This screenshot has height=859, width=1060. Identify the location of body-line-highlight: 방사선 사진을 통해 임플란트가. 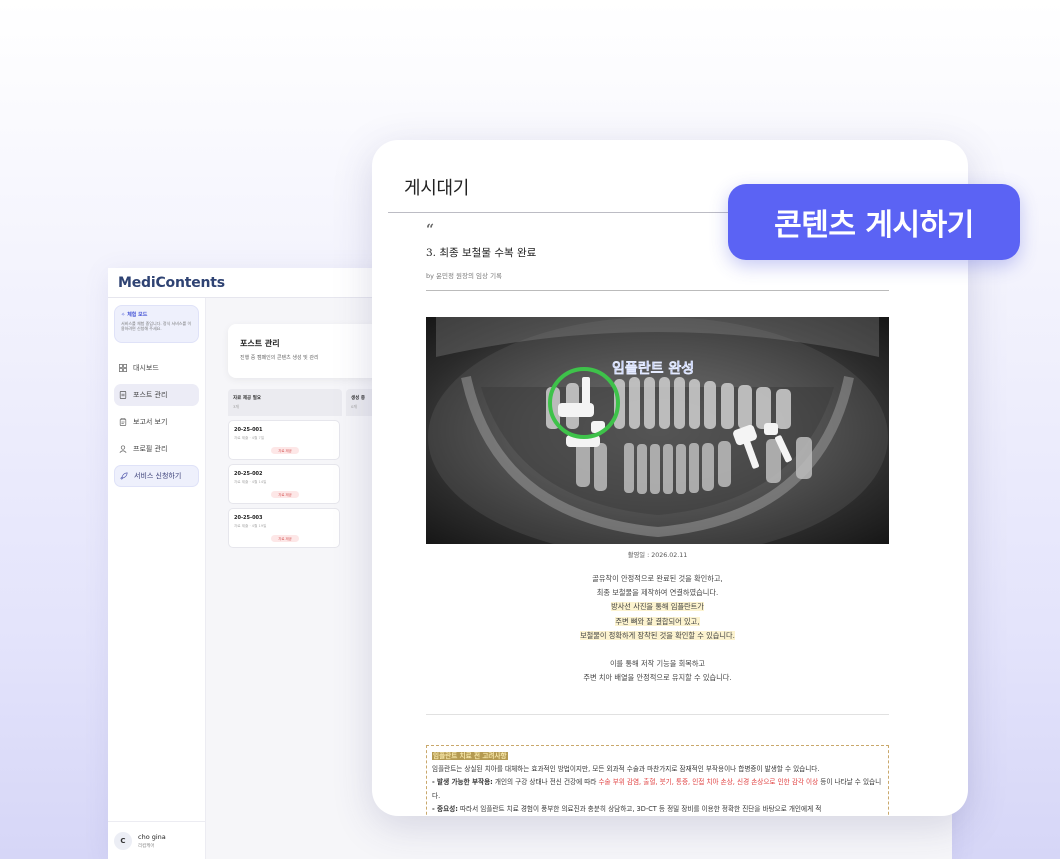
(657, 607).